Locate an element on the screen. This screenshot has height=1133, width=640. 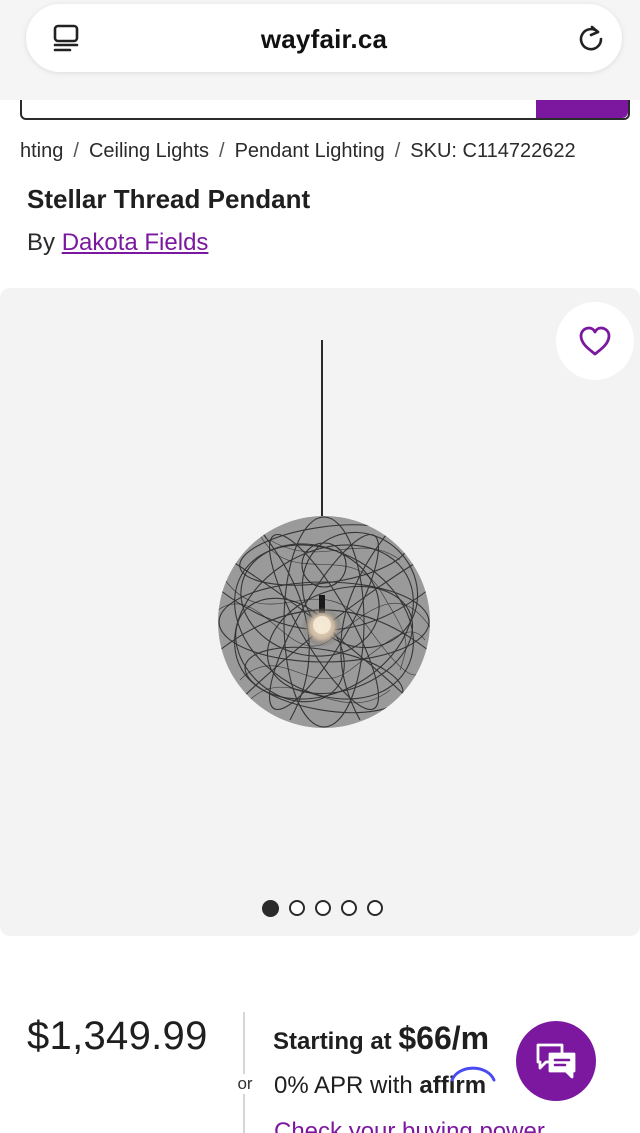
product-title: Stellar Thread Pendant is located at coordinates (169, 199).